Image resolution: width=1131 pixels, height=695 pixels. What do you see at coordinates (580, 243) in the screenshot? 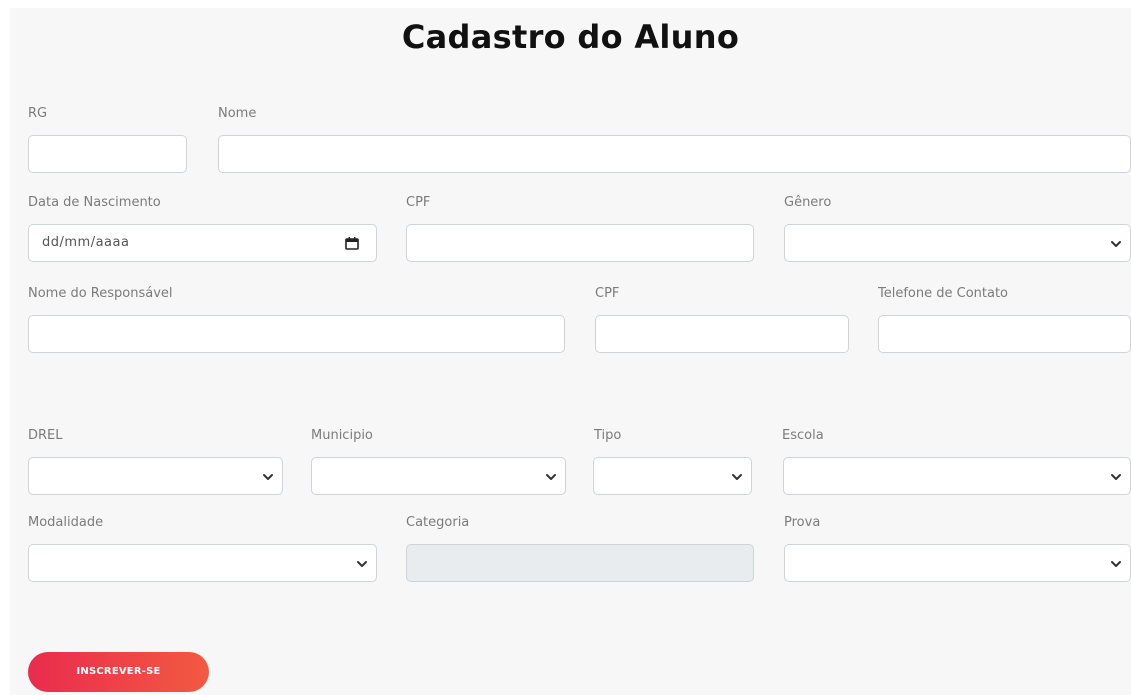
I see `cpf-input` at bounding box center [580, 243].